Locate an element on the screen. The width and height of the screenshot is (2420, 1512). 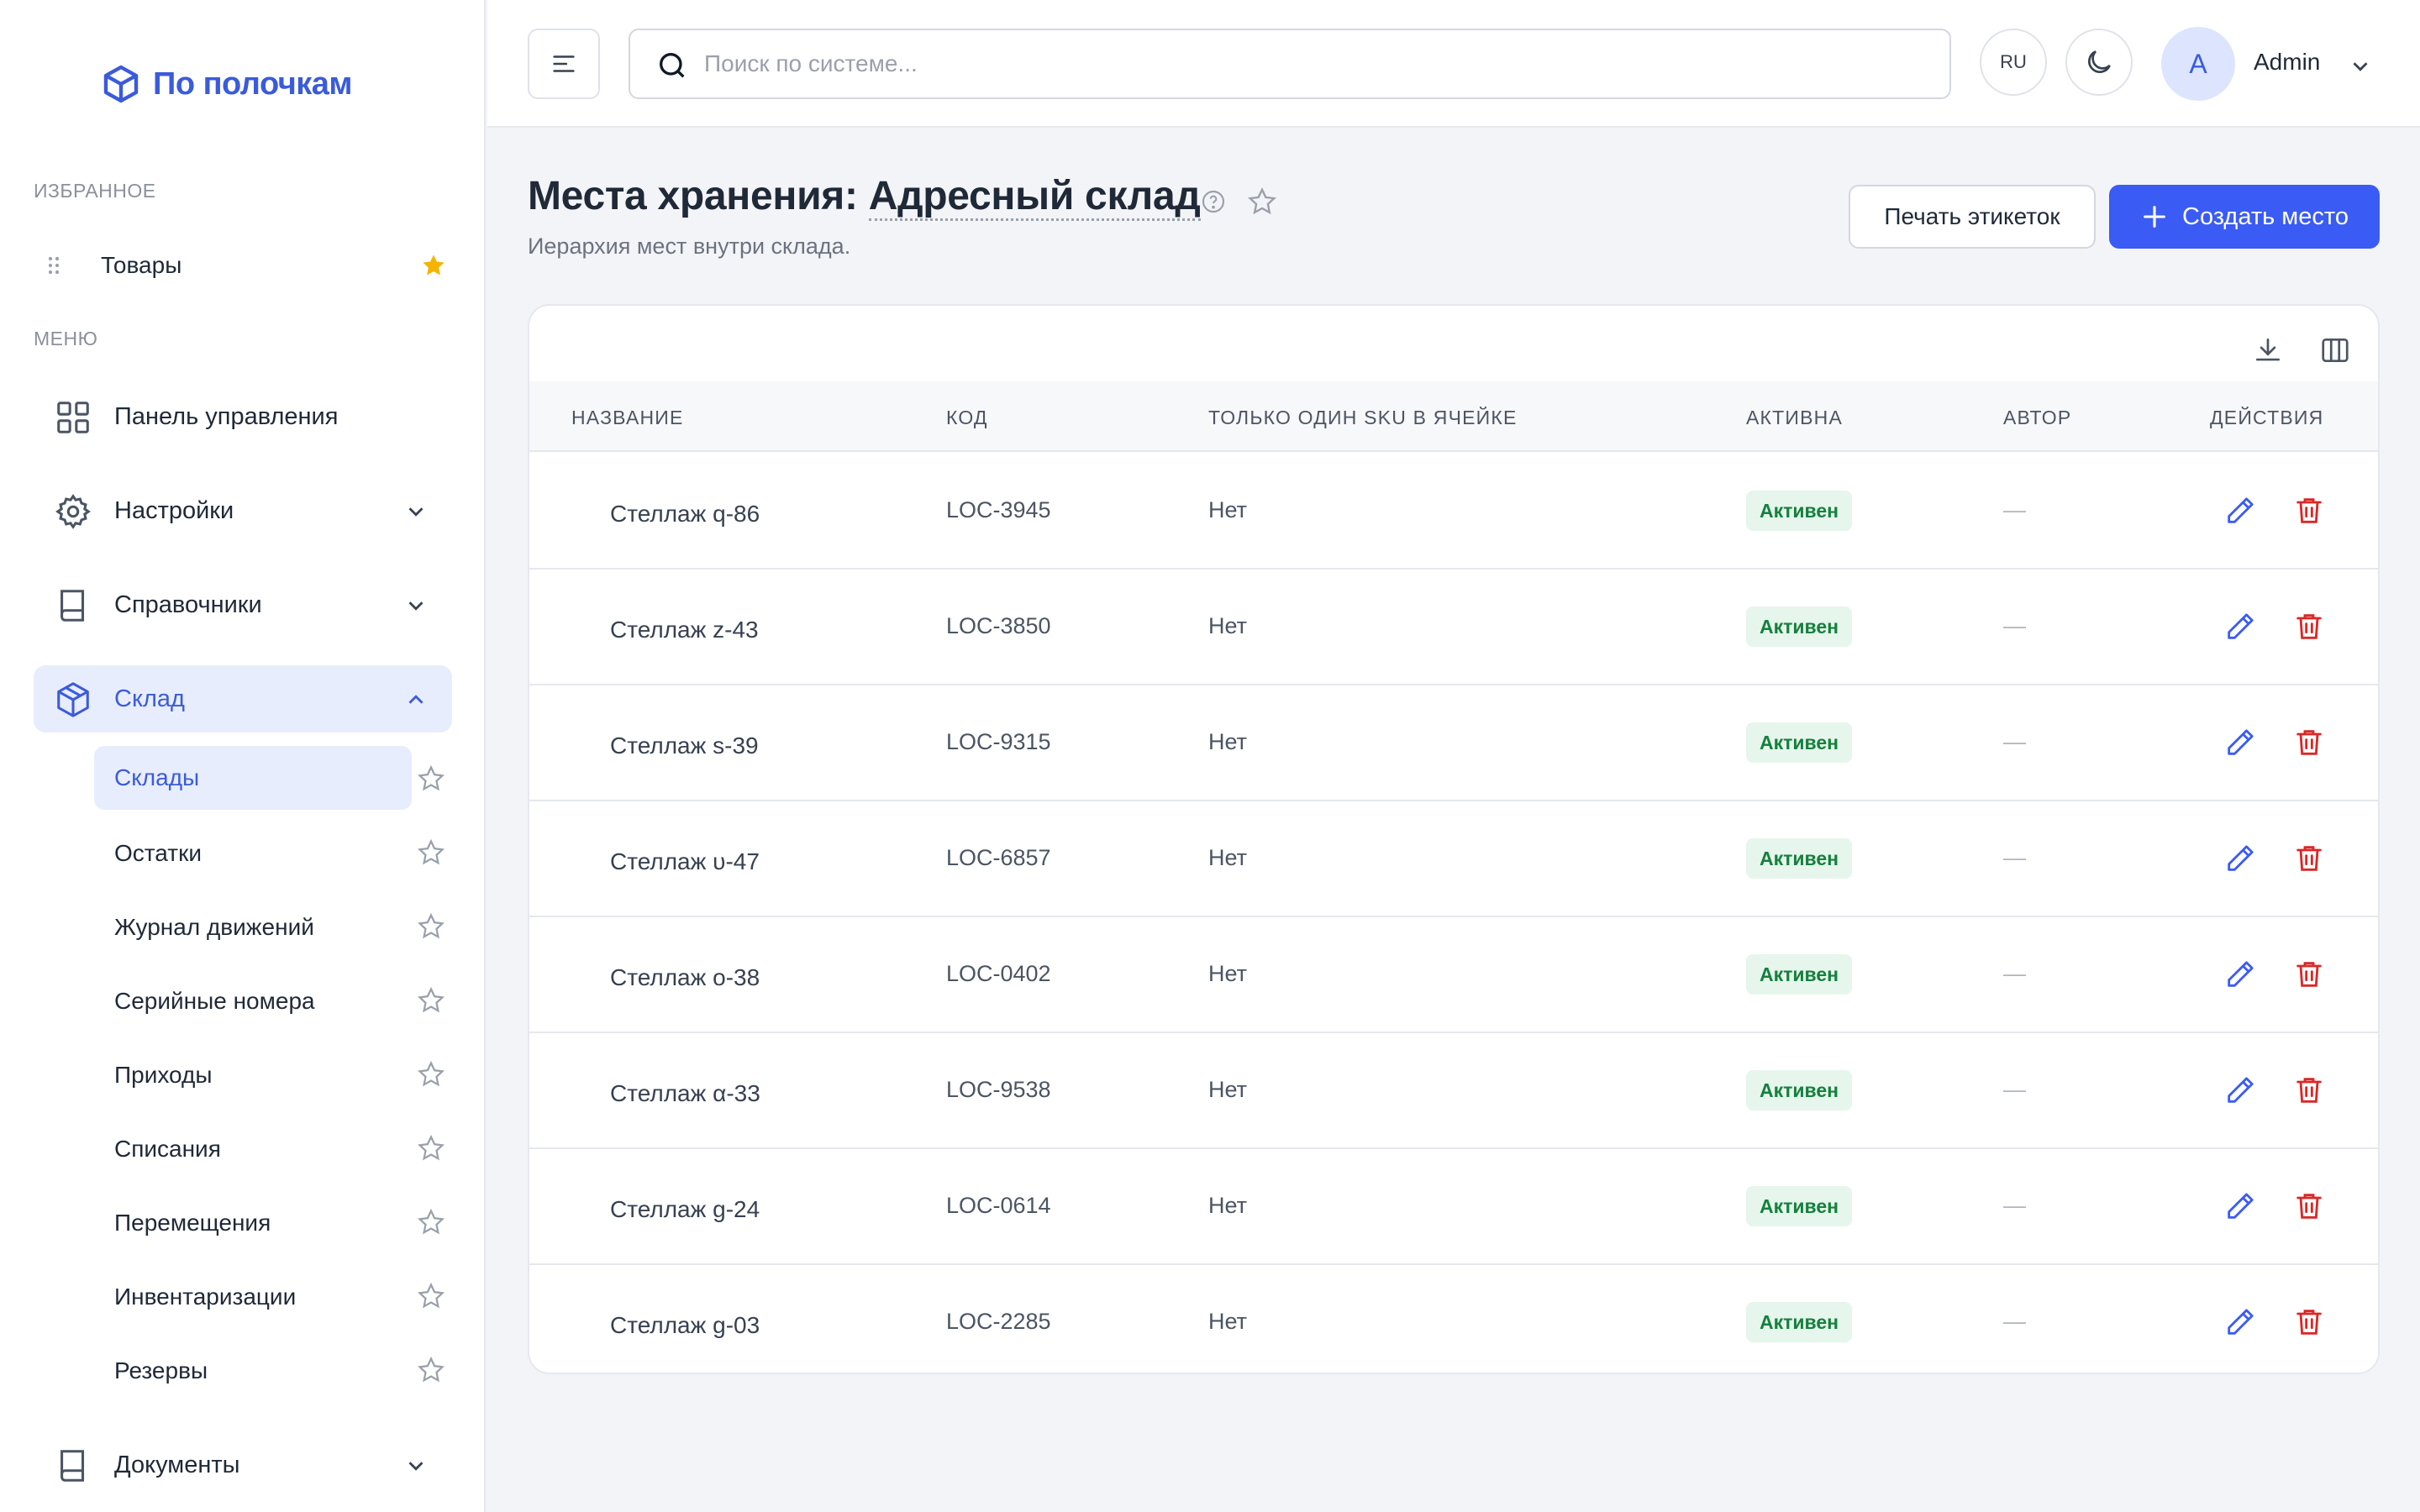
location-name: Стеллаж o-38 is located at coordinates (685, 977).